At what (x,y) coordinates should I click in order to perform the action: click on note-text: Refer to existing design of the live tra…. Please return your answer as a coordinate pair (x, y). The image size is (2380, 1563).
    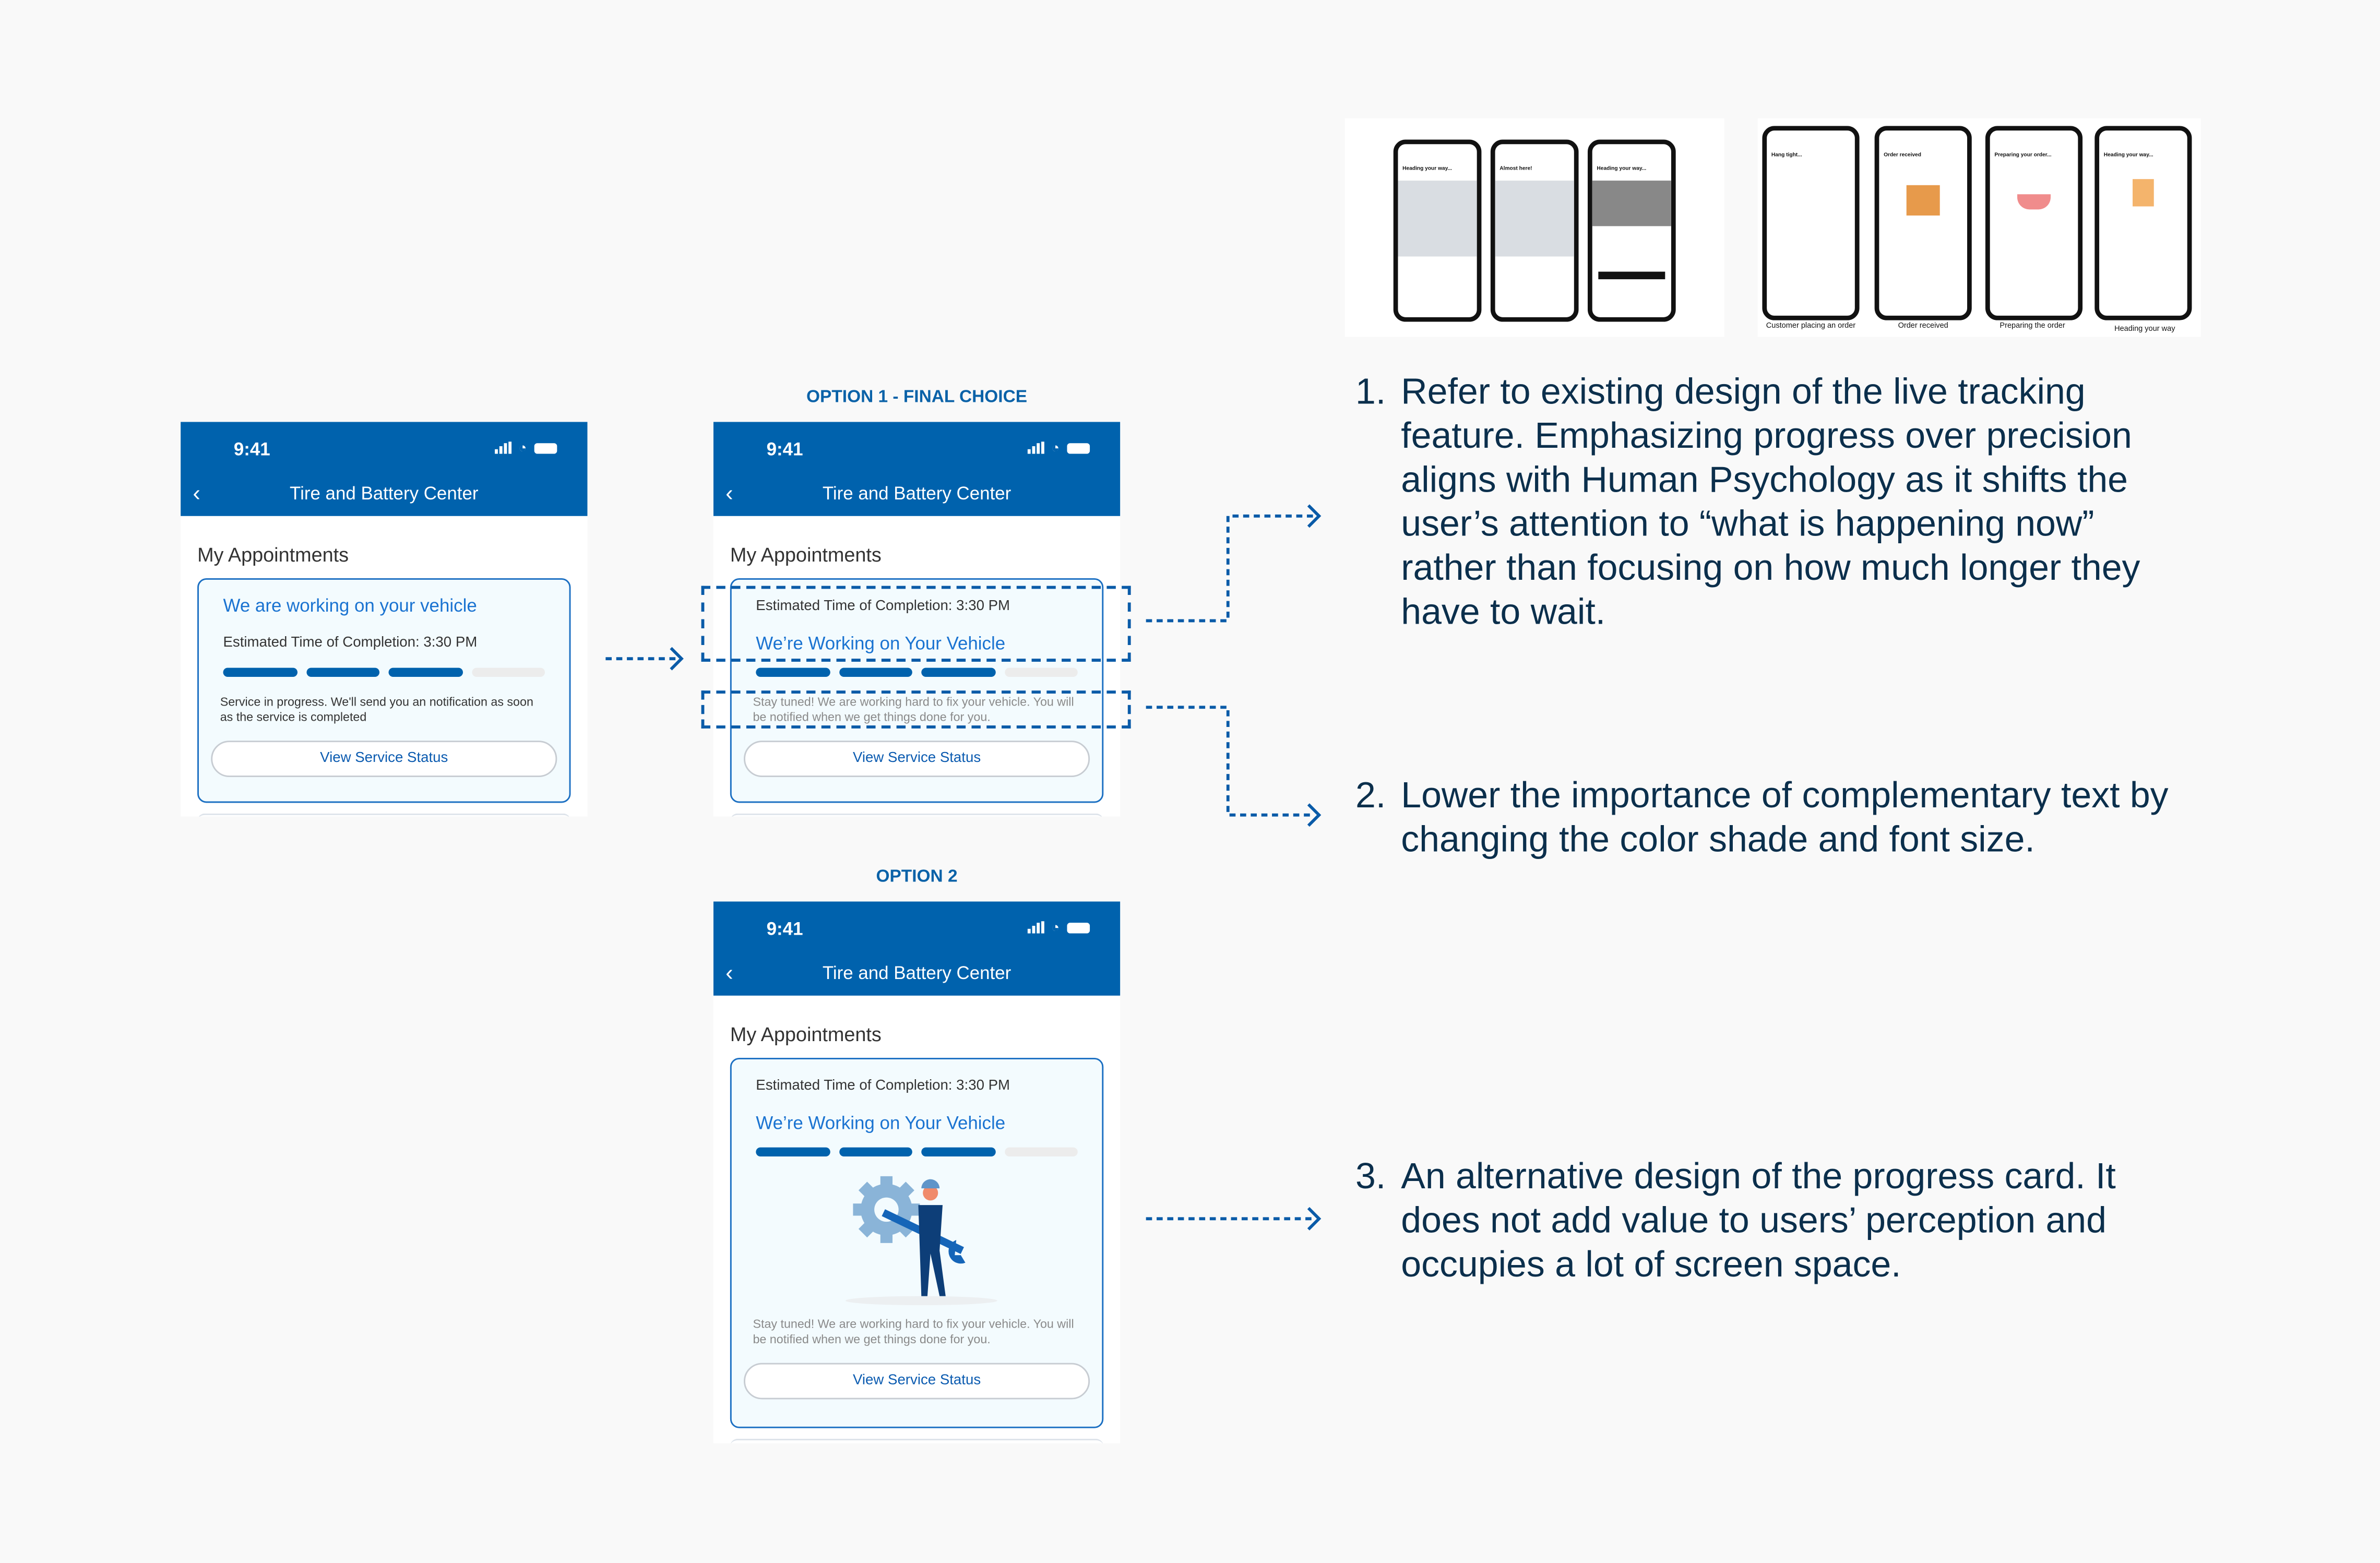
    Looking at the image, I should click on (1770, 502).